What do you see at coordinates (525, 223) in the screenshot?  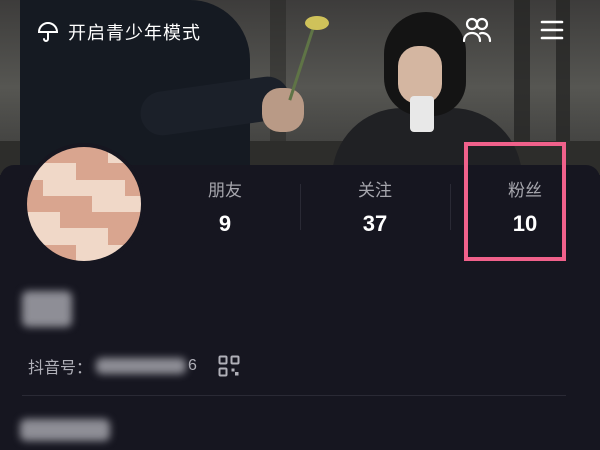 I see `stat-value: 10` at bounding box center [525, 223].